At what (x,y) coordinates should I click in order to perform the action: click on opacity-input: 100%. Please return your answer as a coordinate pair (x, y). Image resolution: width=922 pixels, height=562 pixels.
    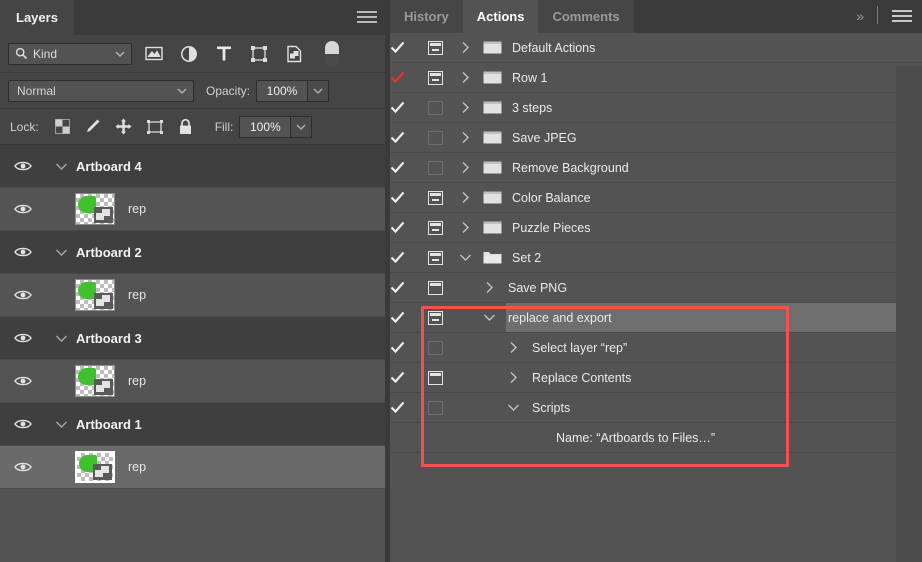
    Looking at the image, I should click on (282, 90).